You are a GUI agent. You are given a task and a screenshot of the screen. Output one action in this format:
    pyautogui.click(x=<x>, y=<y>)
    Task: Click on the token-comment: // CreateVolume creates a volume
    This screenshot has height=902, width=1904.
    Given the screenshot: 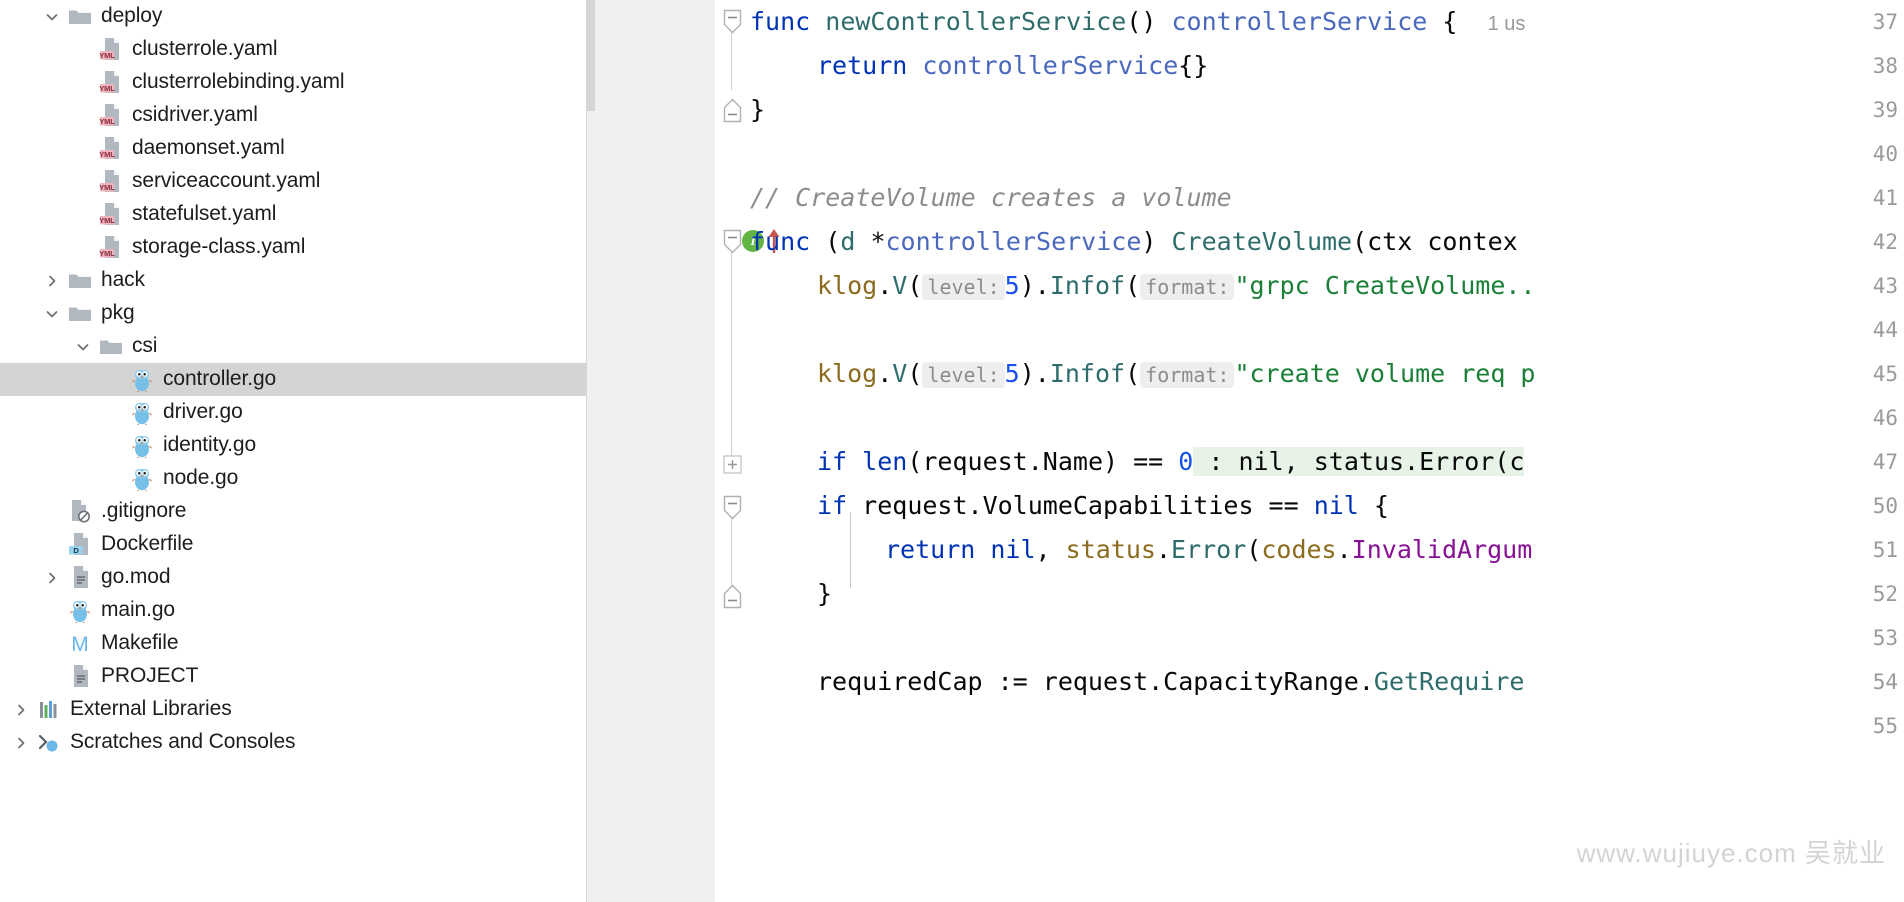 What is the action you would take?
    pyautogui.click(x=991, y=197)
    